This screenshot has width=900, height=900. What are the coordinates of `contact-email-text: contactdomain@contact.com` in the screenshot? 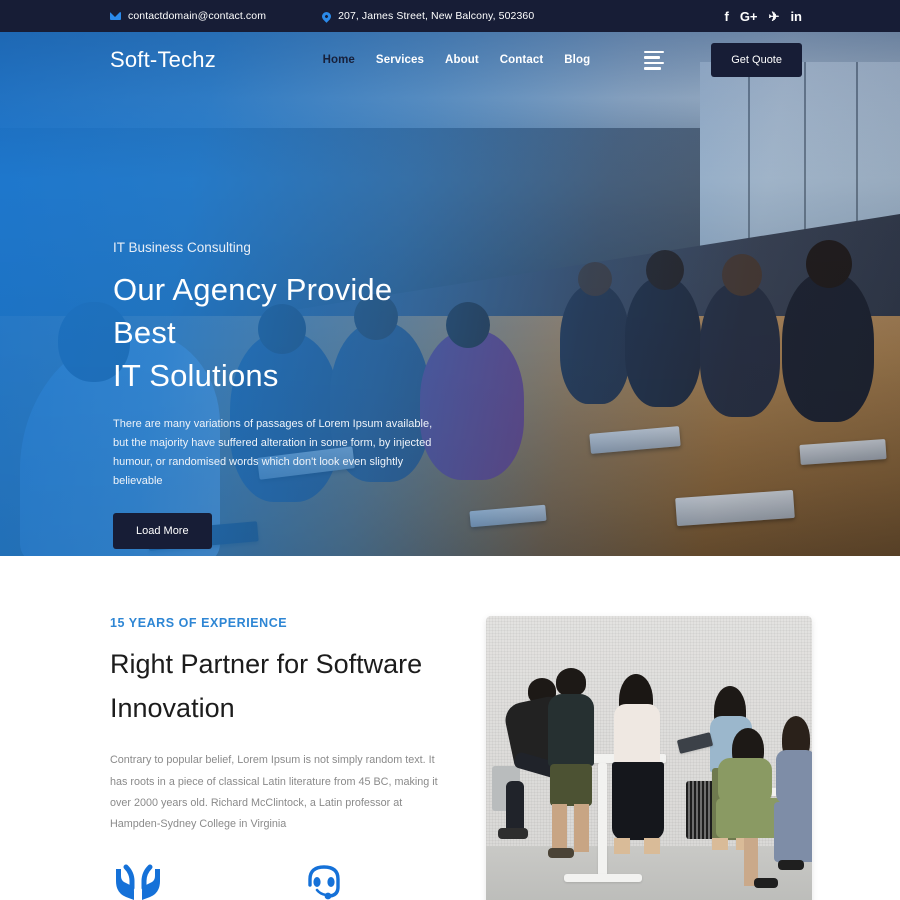 It's located at (197, 16).